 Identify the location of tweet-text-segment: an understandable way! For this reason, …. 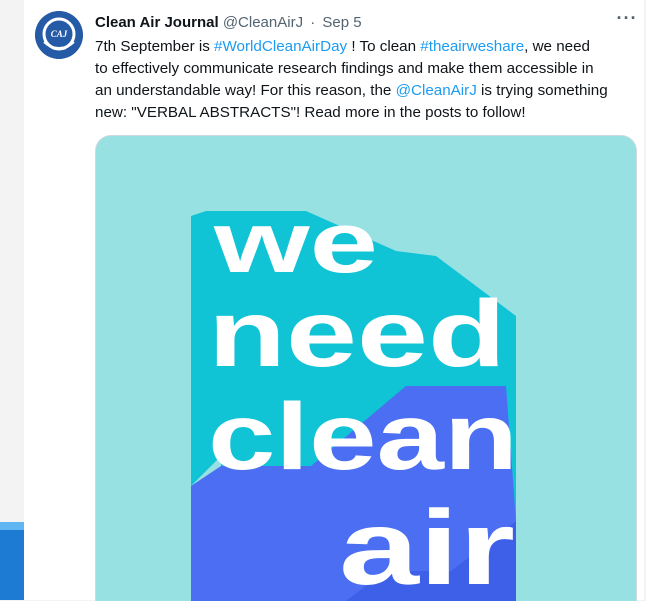
(245, 90).